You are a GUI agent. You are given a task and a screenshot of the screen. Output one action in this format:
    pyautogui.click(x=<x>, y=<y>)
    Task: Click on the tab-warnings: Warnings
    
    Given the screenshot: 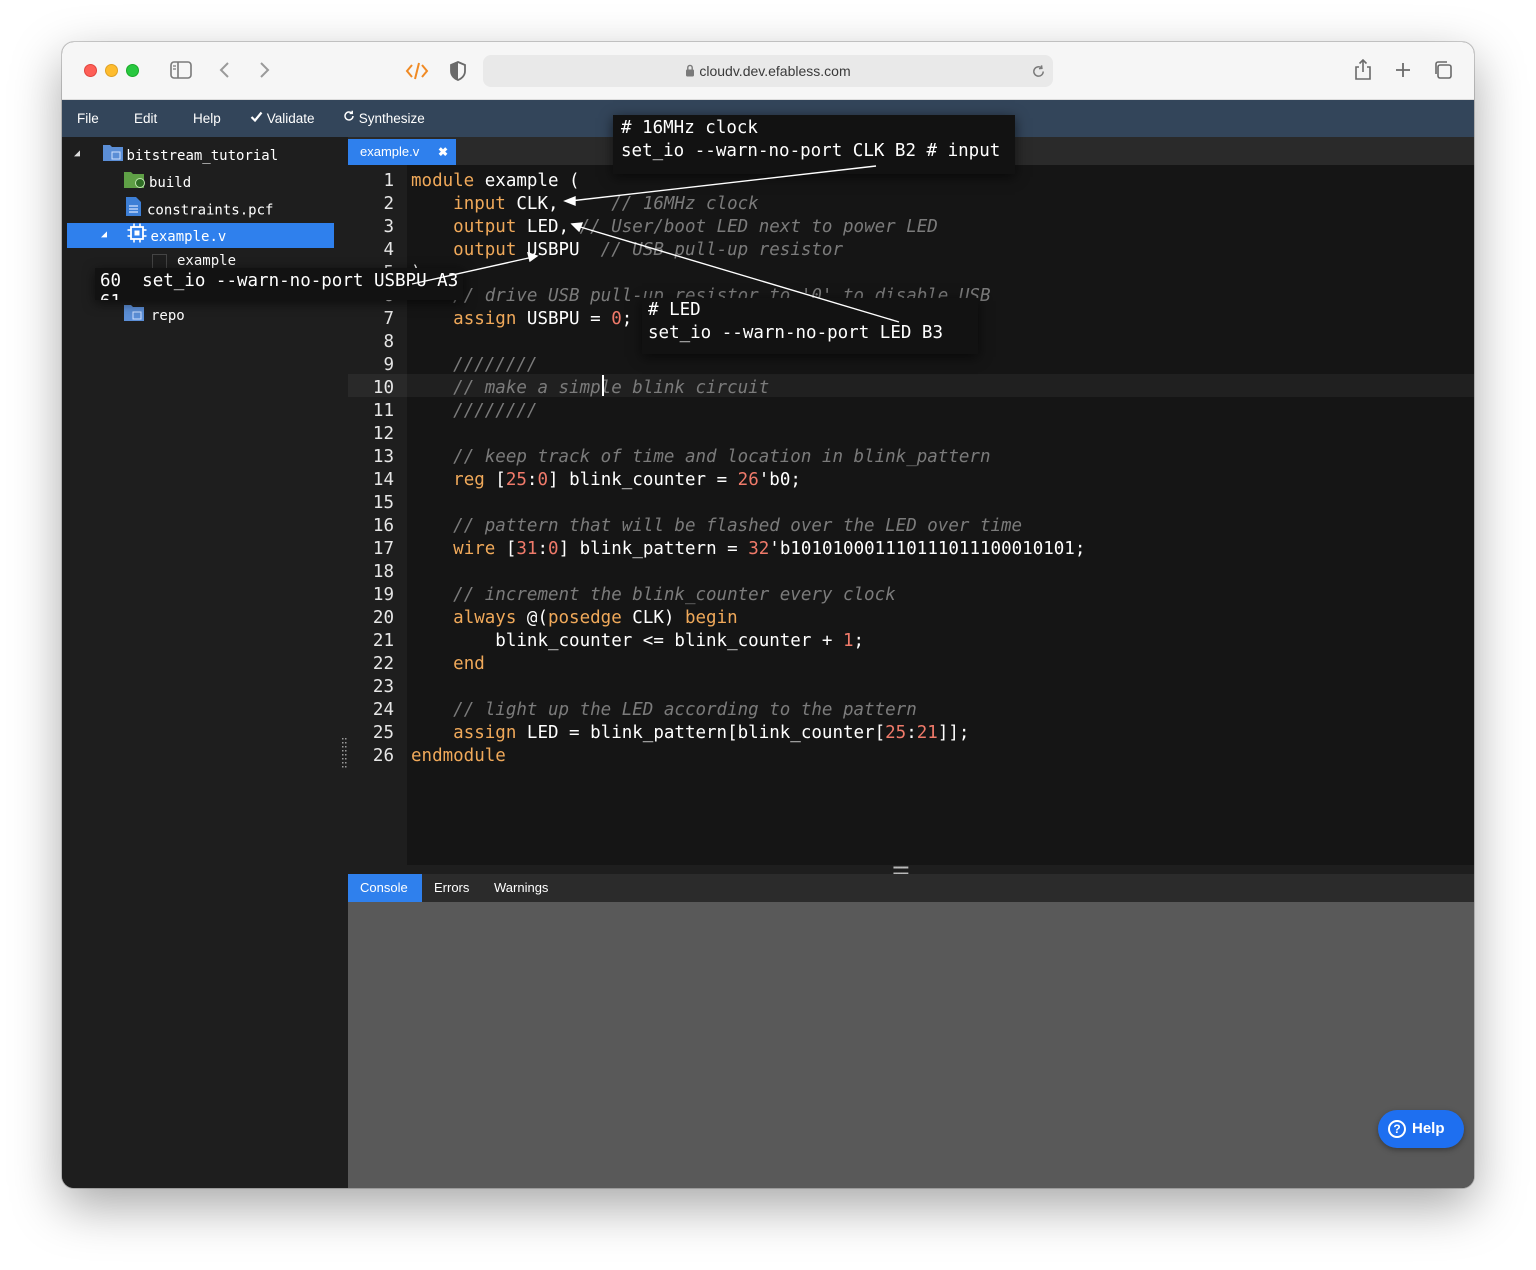 What is the action you would take?
    pyautogui.click(x=521, y=888)
    